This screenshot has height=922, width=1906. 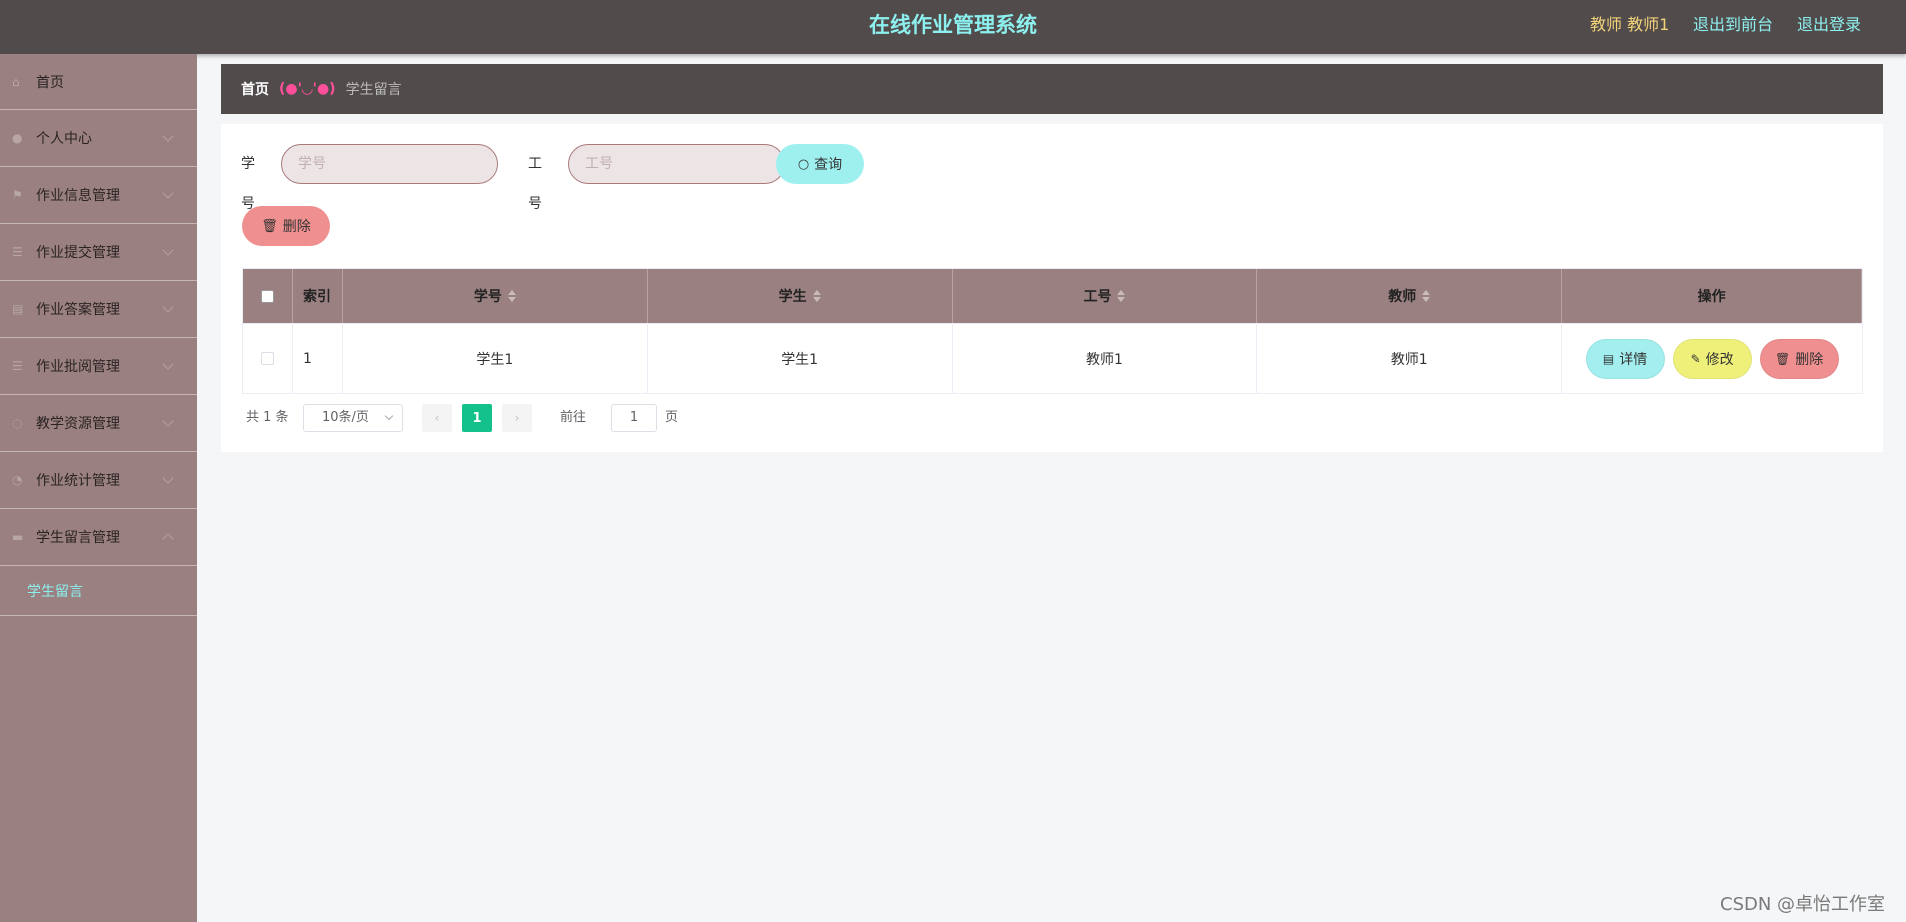 I want to click on sidebar-item-personal-center: ● 个人中心, so click(x=98, y=138).